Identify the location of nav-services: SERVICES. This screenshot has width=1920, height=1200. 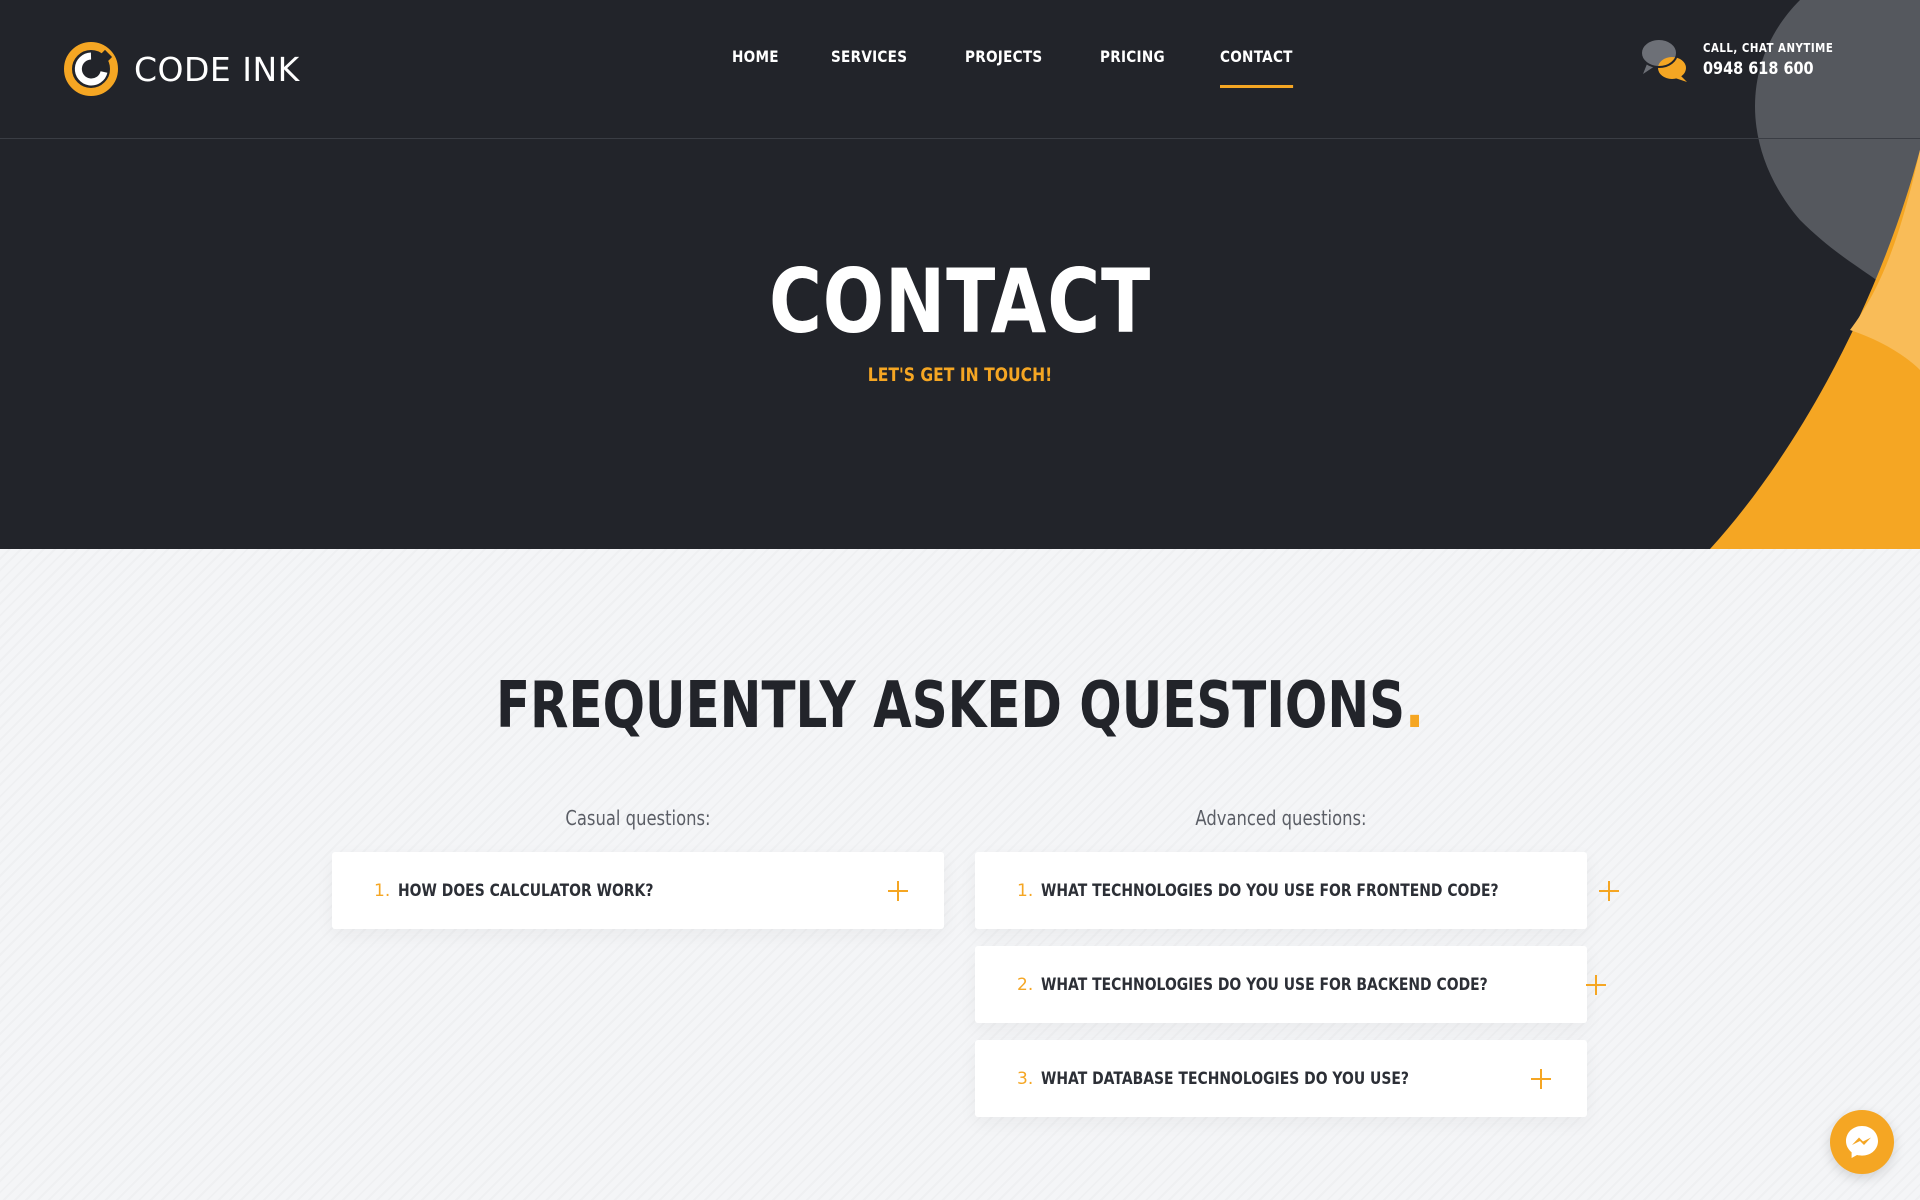
(869, 56).